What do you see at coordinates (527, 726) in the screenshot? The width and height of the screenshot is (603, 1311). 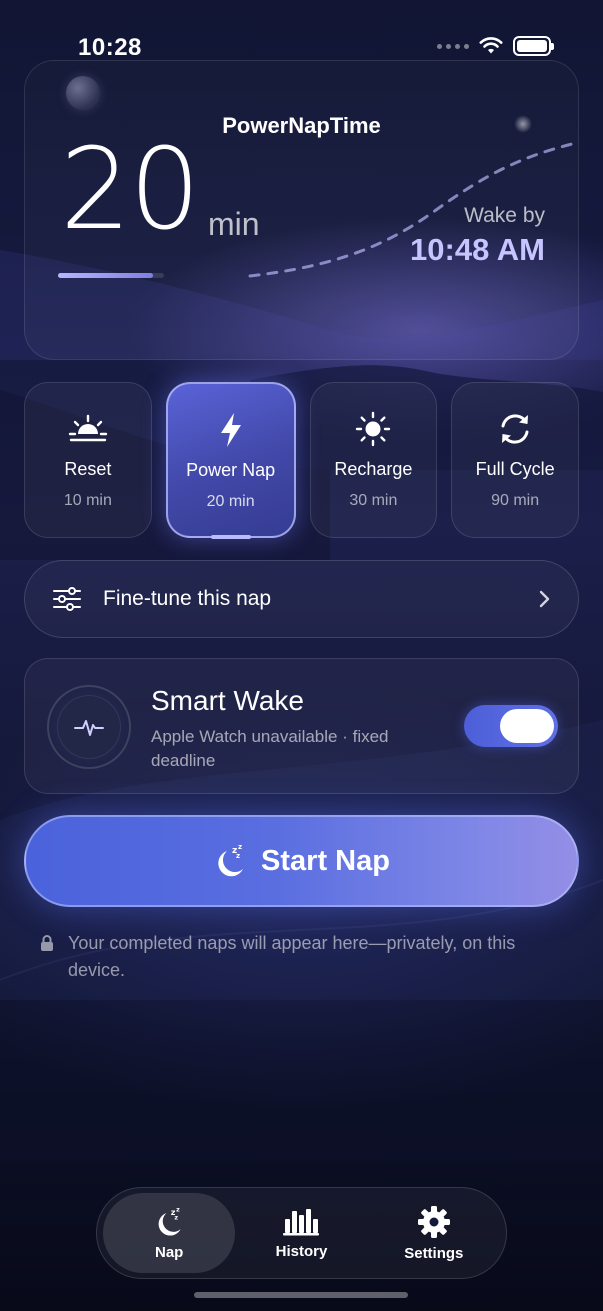 I see `toggle-knob` at bounding box center [527, 726].